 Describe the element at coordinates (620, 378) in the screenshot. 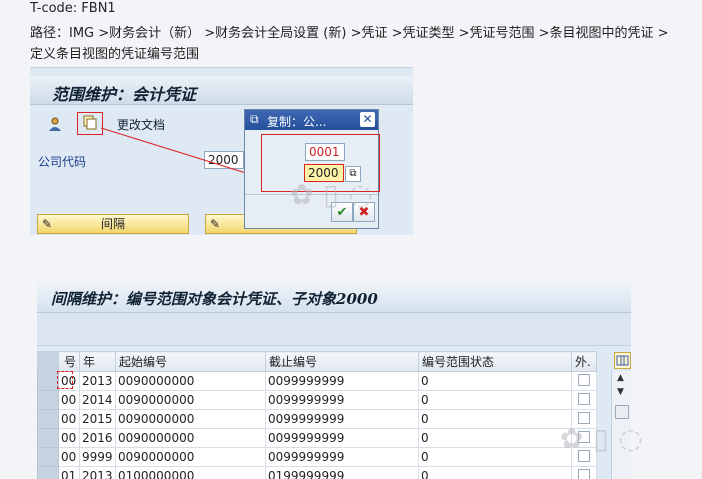

I see `scroll-up-icon: ▲` at that location.